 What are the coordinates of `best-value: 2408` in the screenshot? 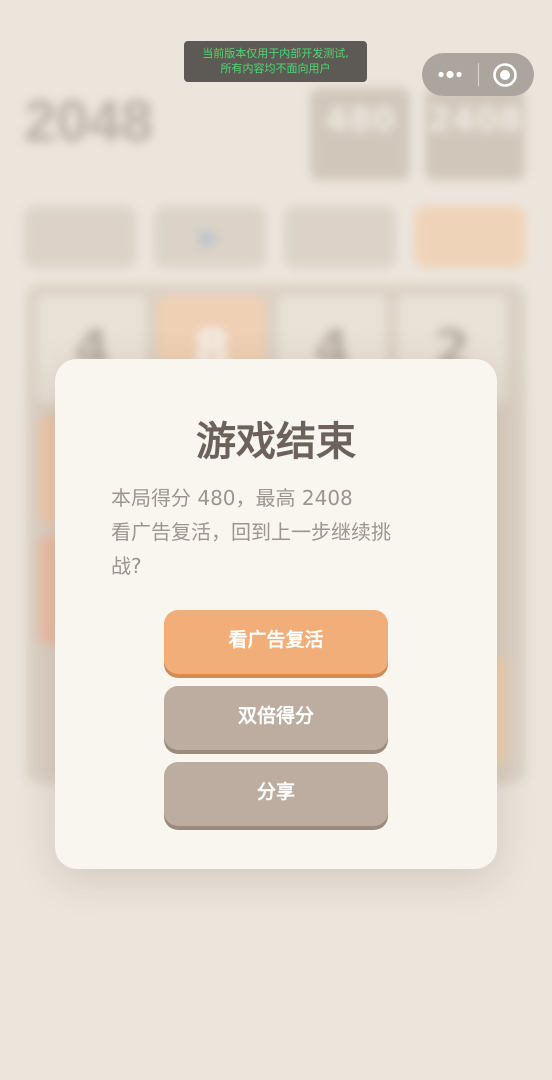 It's located at (475, 120).